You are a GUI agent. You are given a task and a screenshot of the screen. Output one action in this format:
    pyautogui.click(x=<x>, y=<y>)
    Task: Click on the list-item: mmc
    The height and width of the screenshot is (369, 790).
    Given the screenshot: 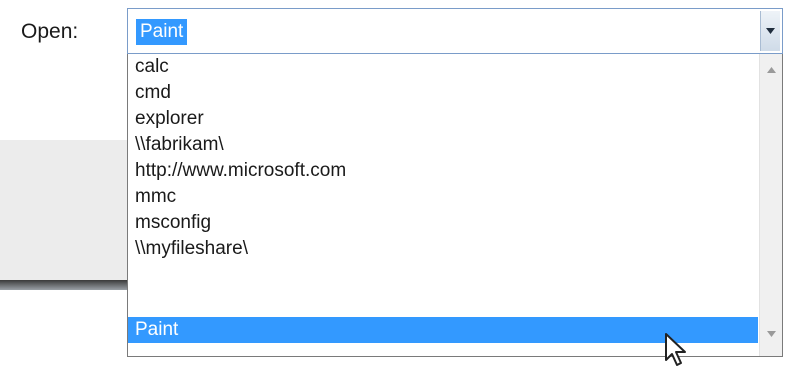 What is the action you would take?
    pyautogui.click(x=443, y=197)
    